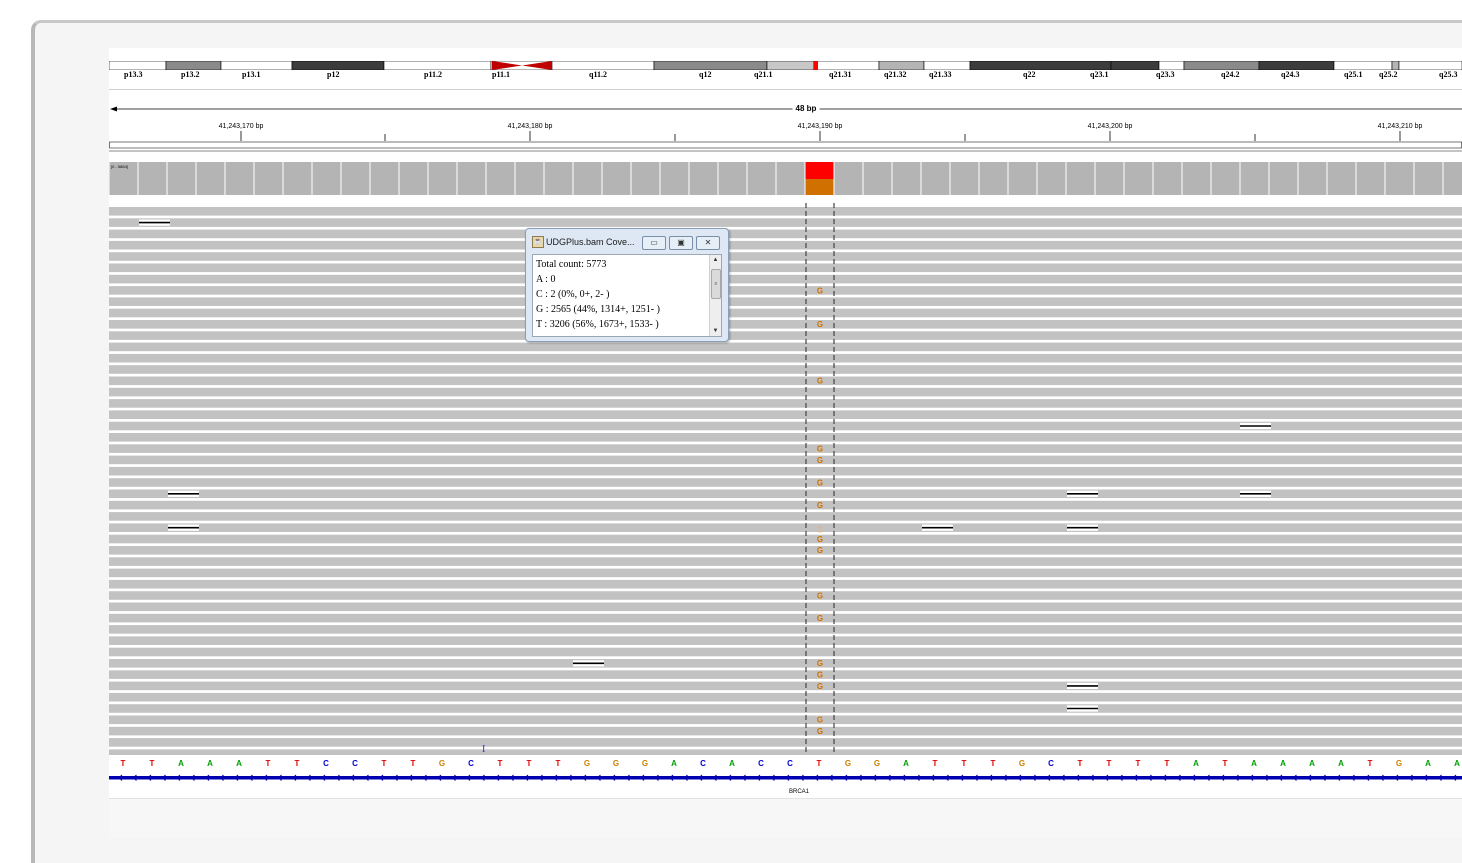  I want to click on total-count-line: Total count: 5773, so click(627, 264).